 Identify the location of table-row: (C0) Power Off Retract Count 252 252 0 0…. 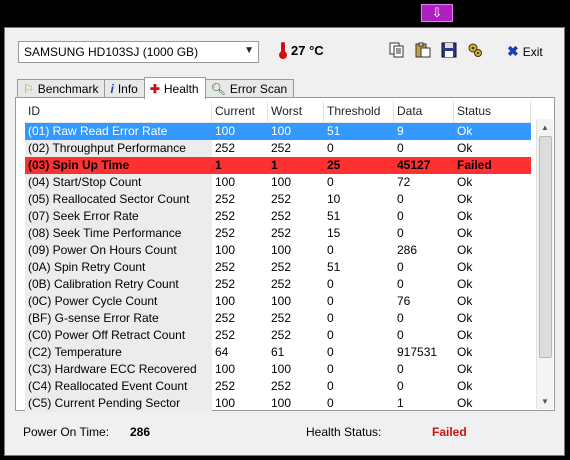
(278, 335).